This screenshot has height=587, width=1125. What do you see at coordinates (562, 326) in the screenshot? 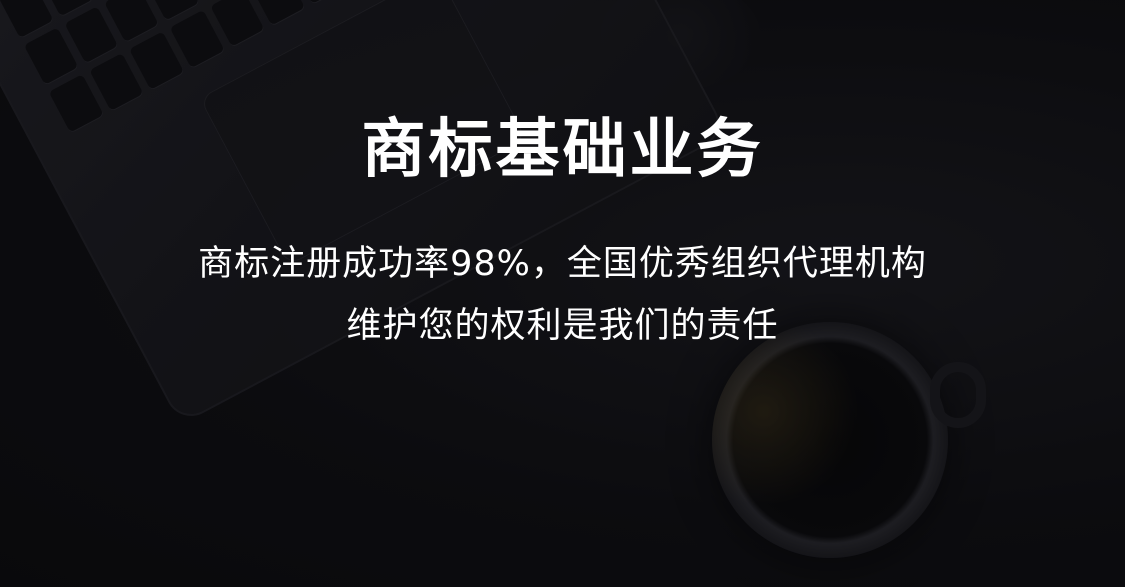
I see `banner-subtitle-line-2: 维护您的权利是我们的责任` at bounding box center [562, 326].